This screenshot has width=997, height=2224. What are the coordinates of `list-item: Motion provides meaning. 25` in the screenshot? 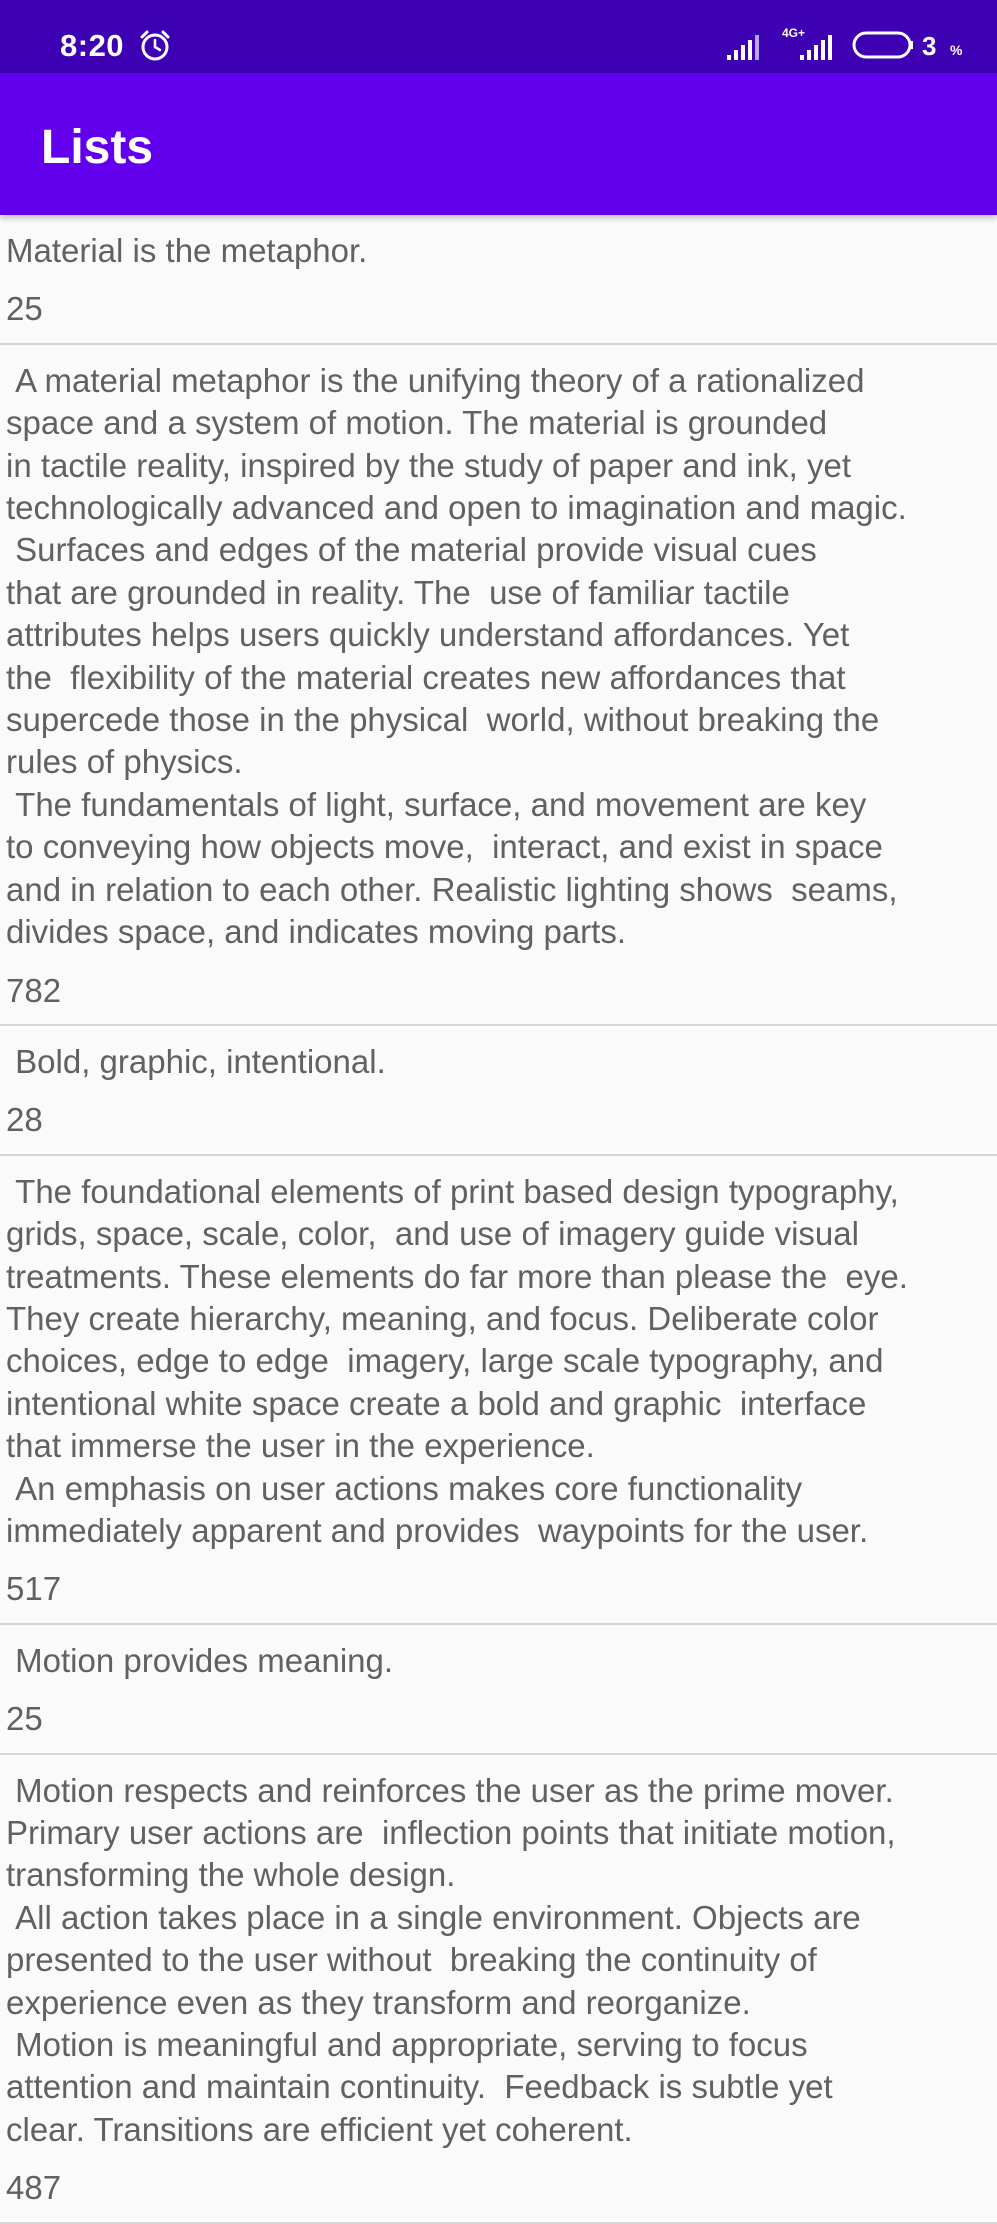 It's located at (498, 1690).